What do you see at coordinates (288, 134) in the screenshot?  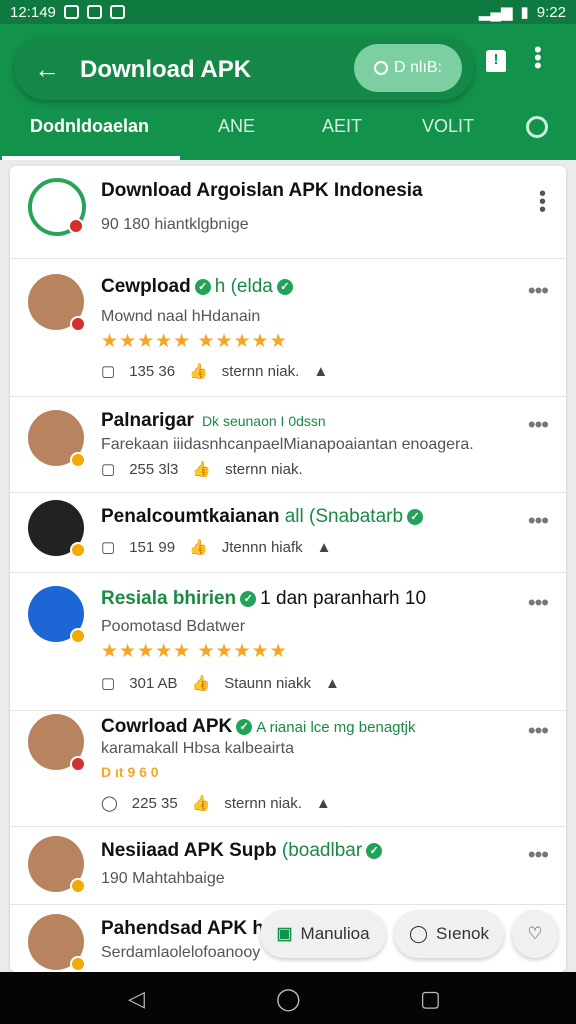 I see `tab-bar: Dodnldoaelan ANE AEIT VOLIT` at bounding box center [288, 134].